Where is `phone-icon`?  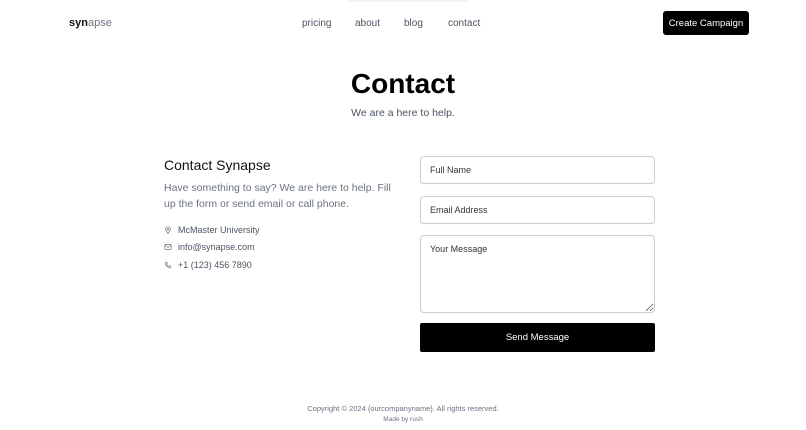
phone-icon is located at coordinates (168, 265).